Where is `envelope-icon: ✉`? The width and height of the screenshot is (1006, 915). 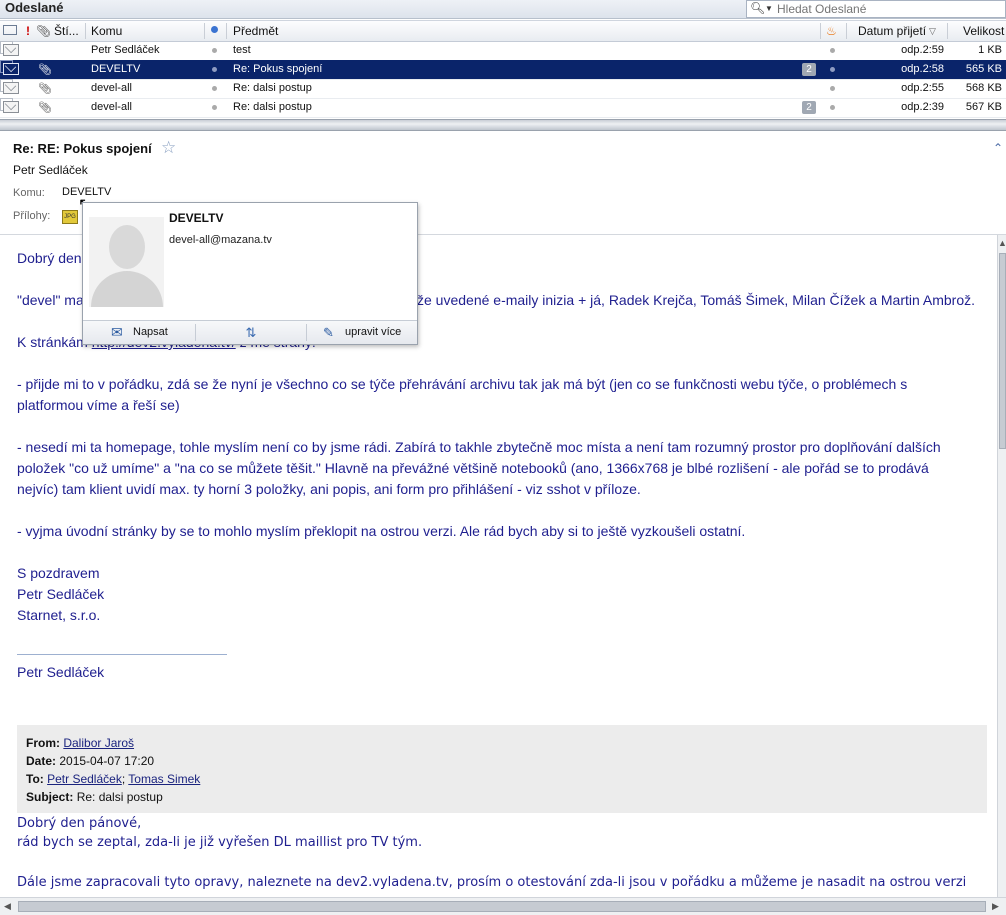
envelope-icon: ✉ is located at coordinates (117, 332).